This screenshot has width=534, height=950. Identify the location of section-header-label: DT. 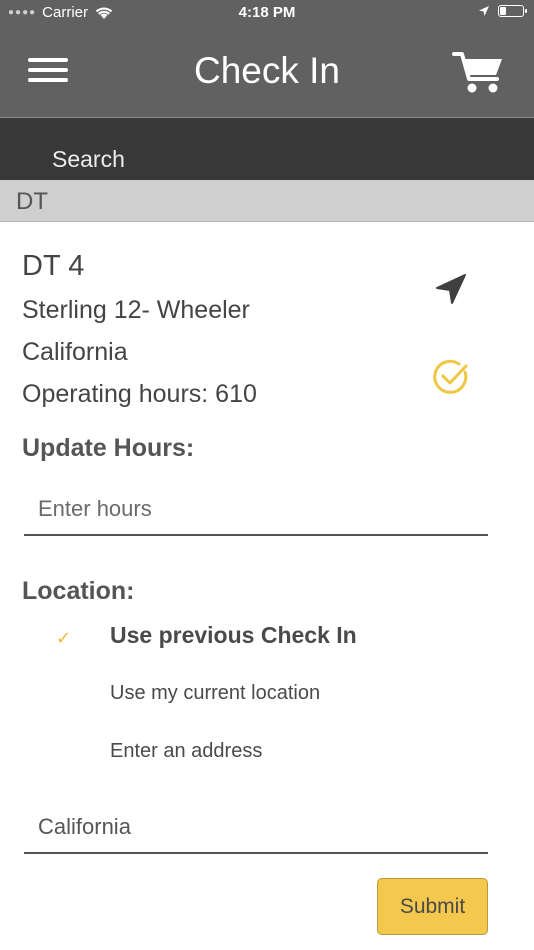
(32, 201).